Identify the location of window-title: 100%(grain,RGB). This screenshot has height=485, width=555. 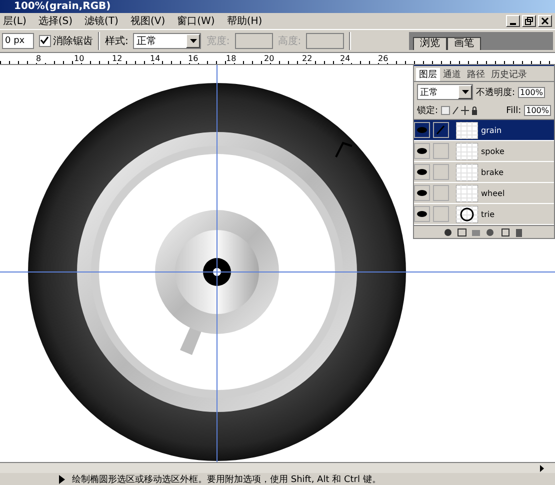
(62, 6).